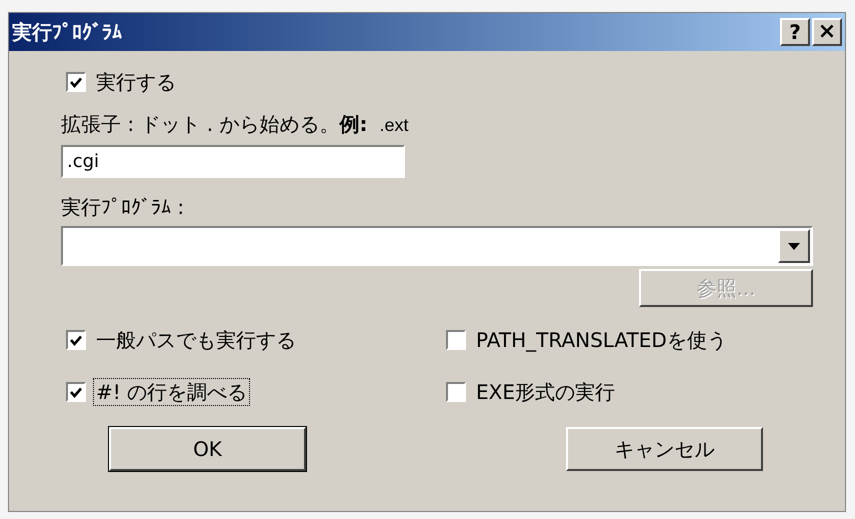 Image resolution: width=855 pixels, height=519 pixels. I want to click on caret-icon, so click(794, 246).